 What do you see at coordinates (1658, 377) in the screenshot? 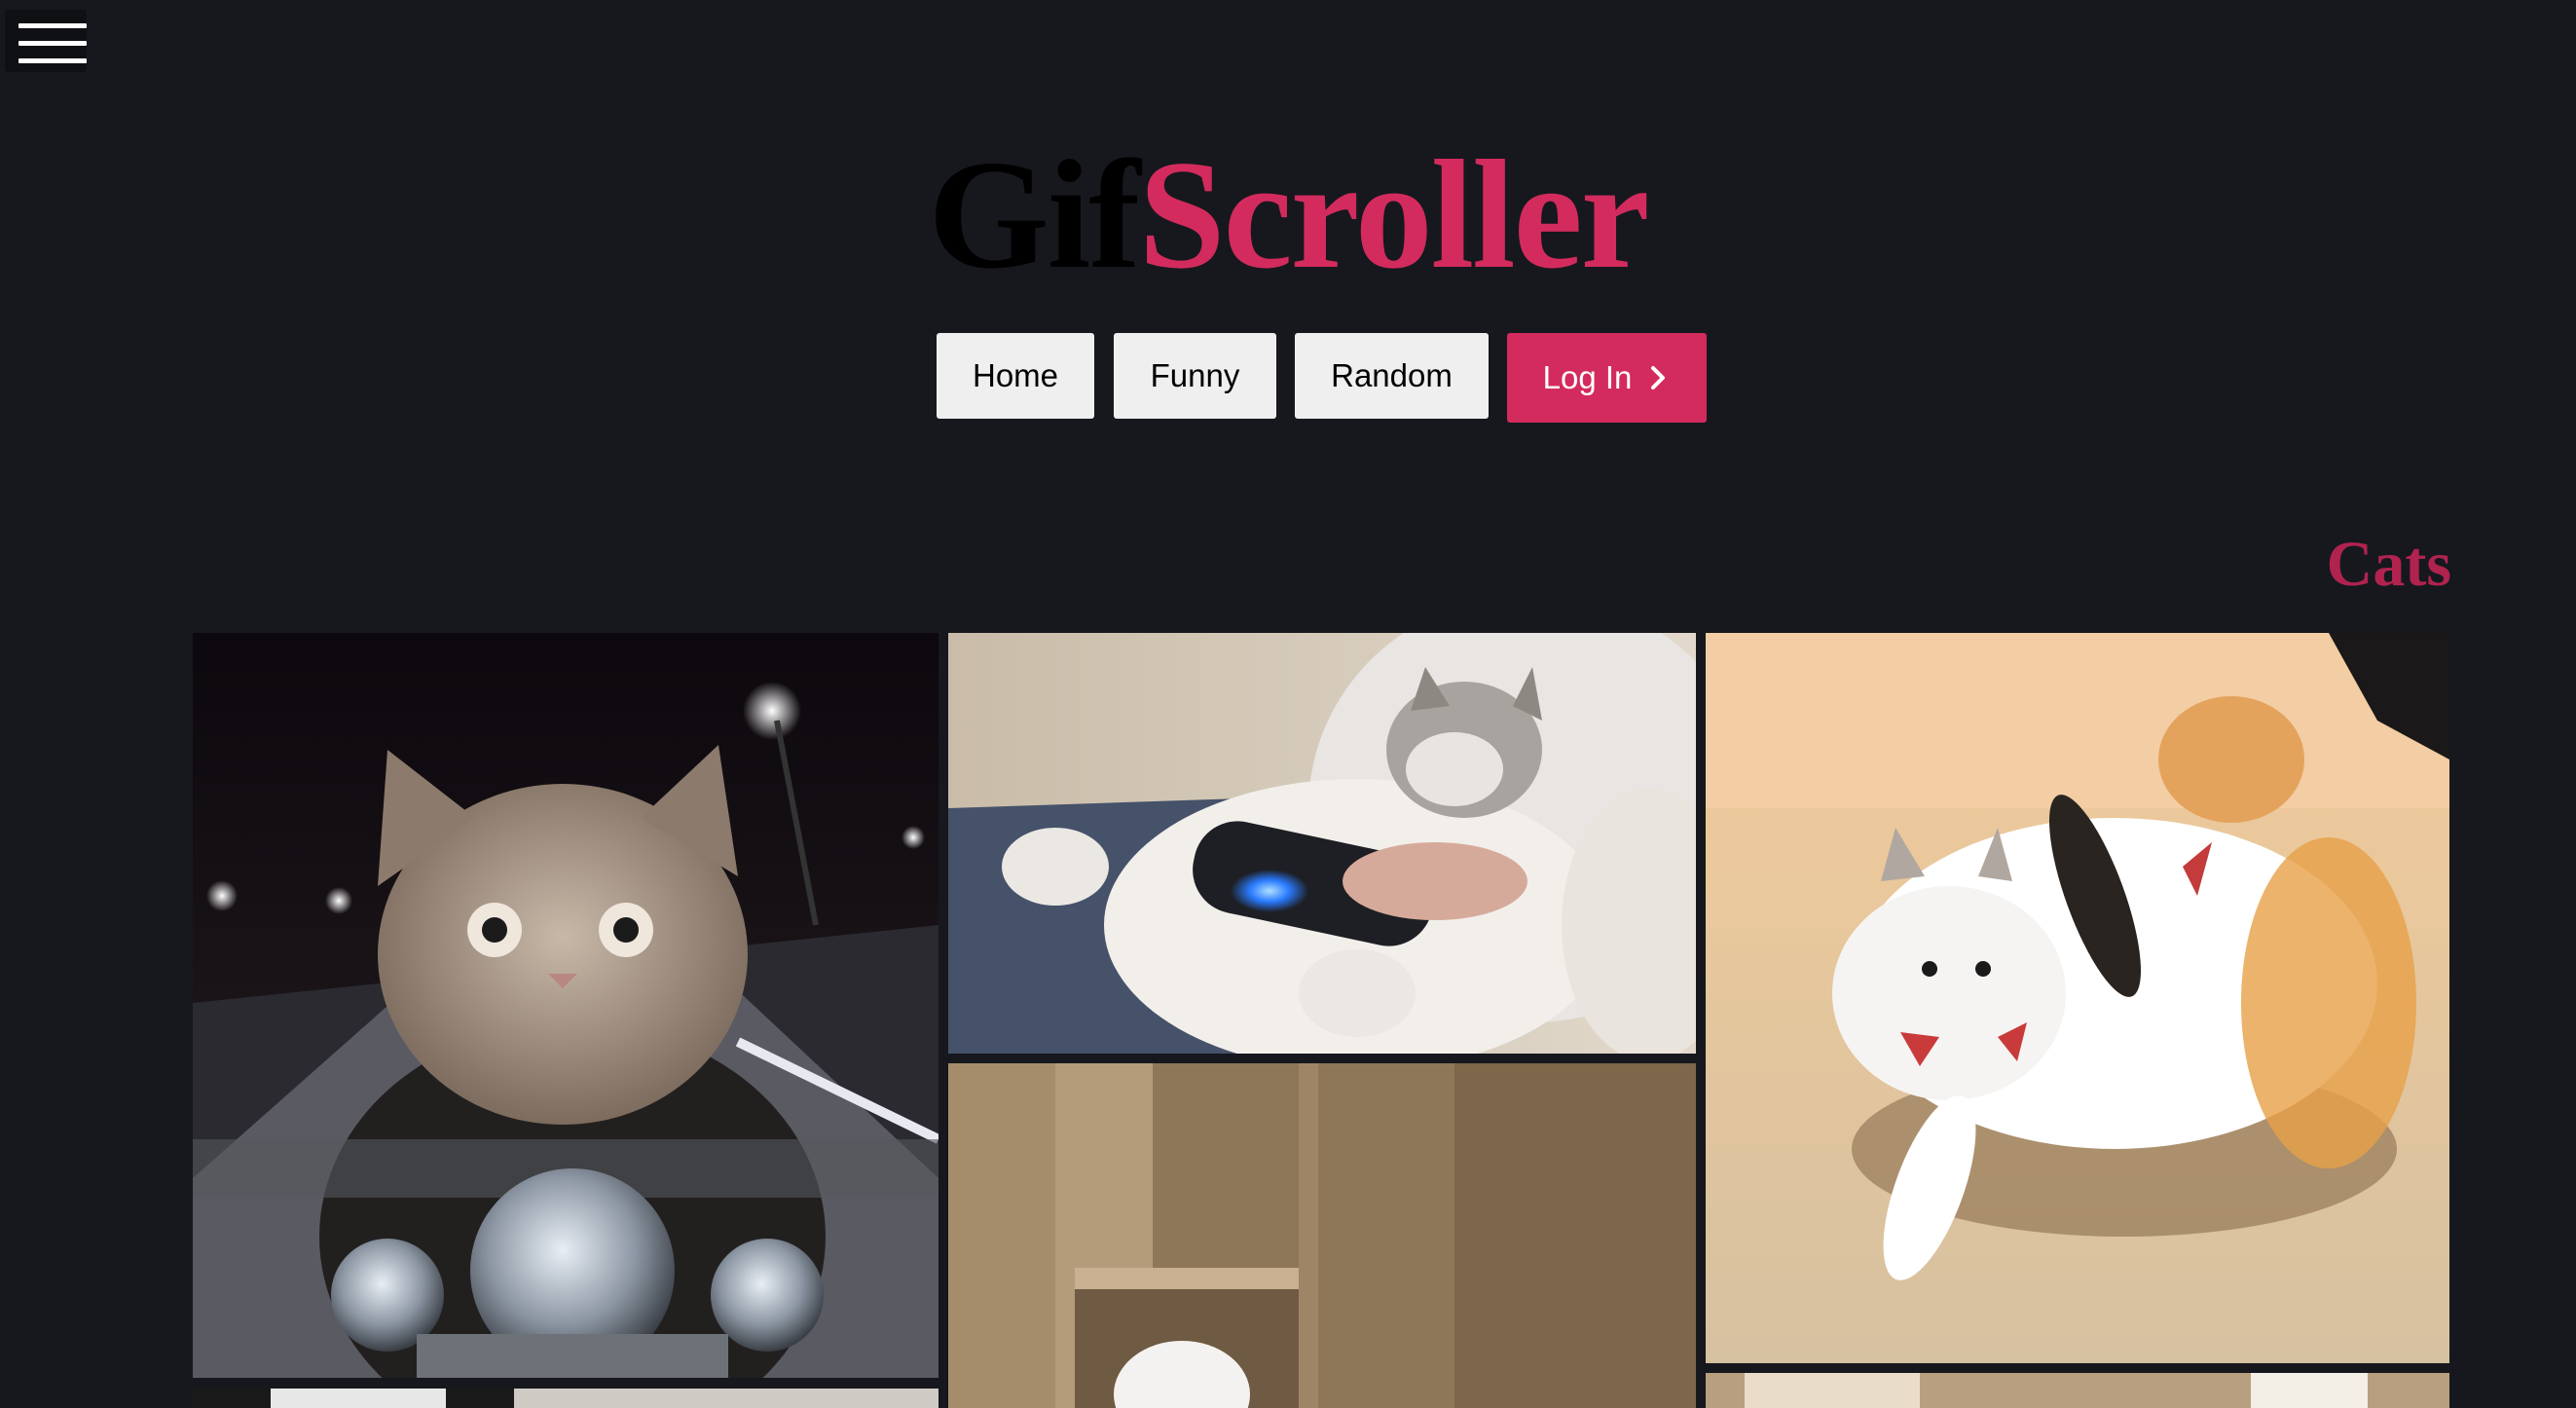
I see `chevron-right-icon` at bounding box center [1658, 377].